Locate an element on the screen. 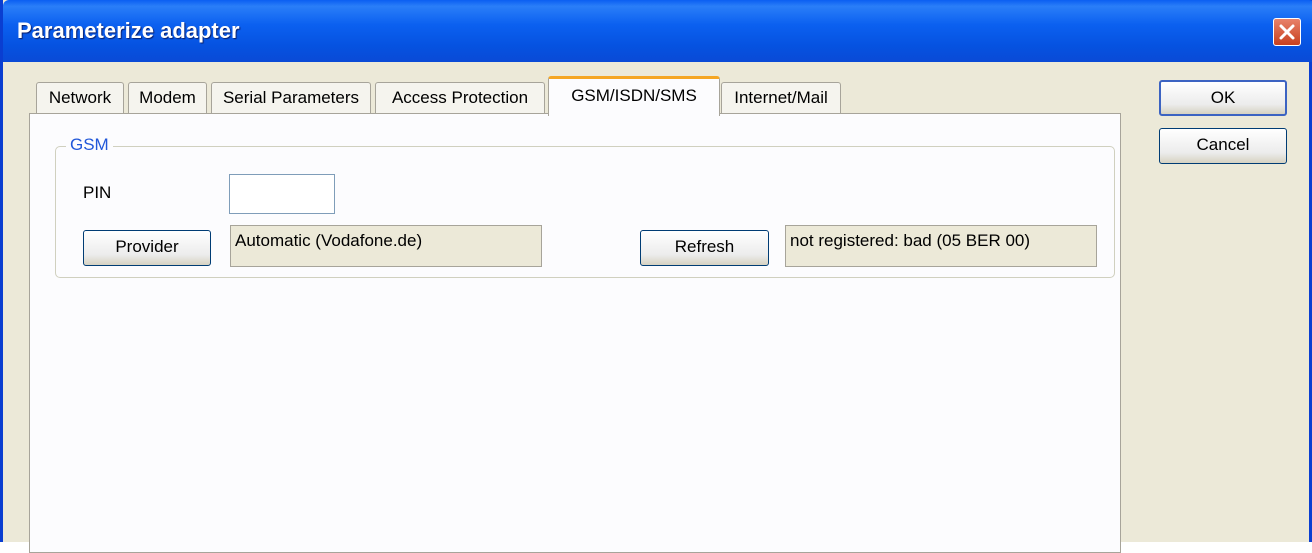 The width and height of the screenshot is (1312, 553). close-icon is located at coordinates (1287, 32).